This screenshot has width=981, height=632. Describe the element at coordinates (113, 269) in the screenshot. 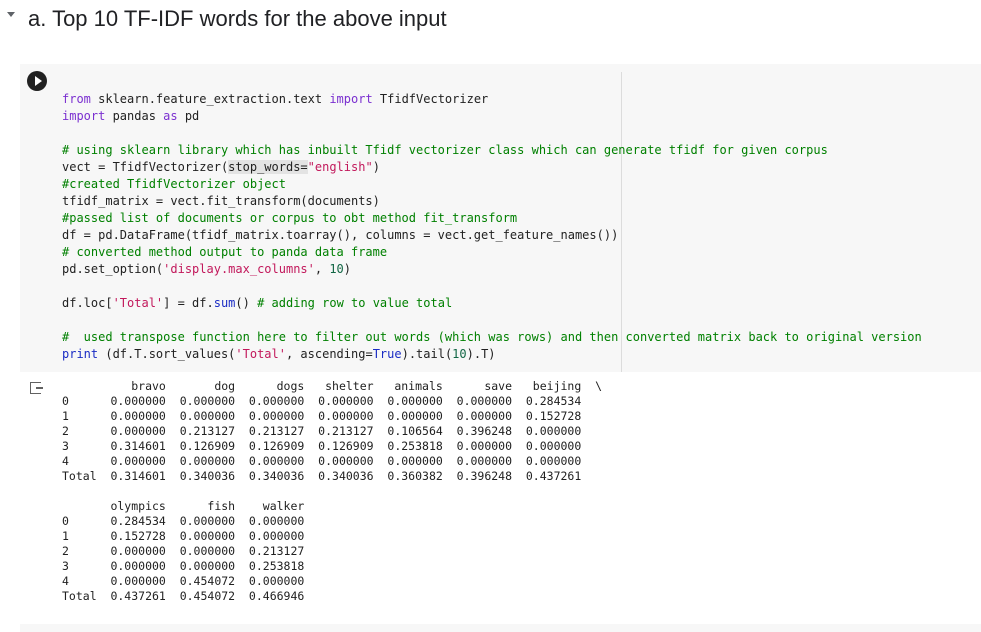

I see `code-token: pd.set_option(` at that location.